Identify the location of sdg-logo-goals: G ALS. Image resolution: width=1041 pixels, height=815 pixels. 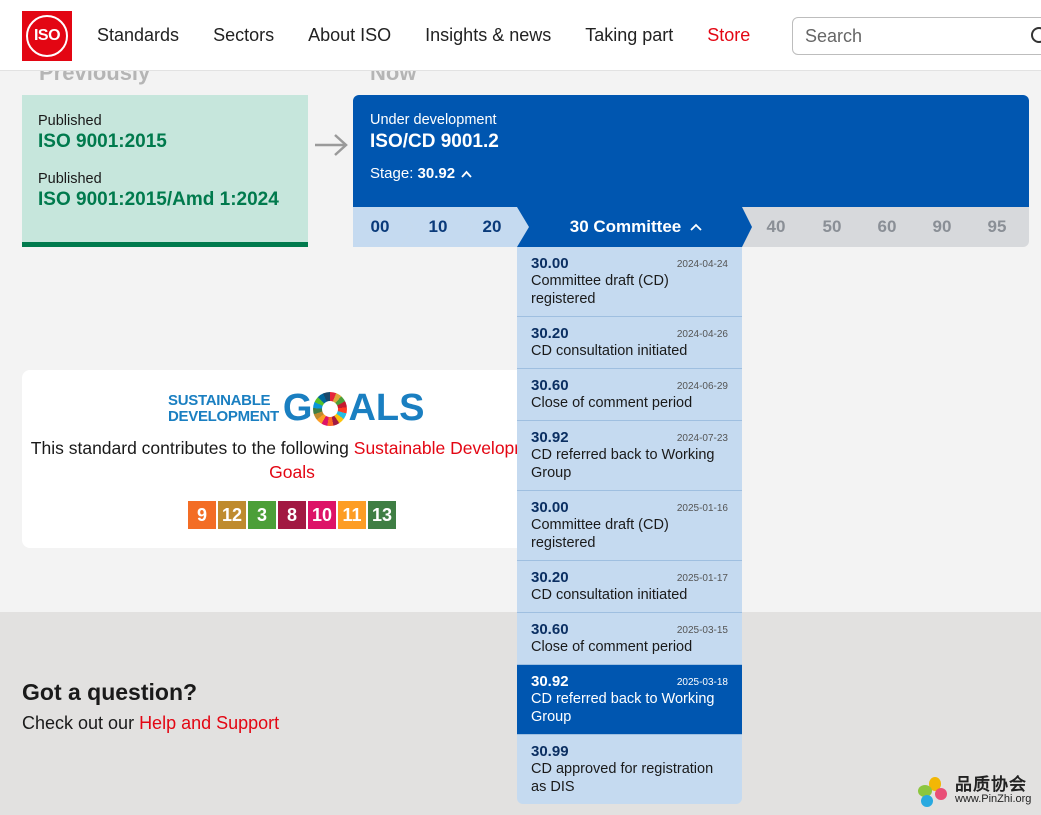
(354, 408).